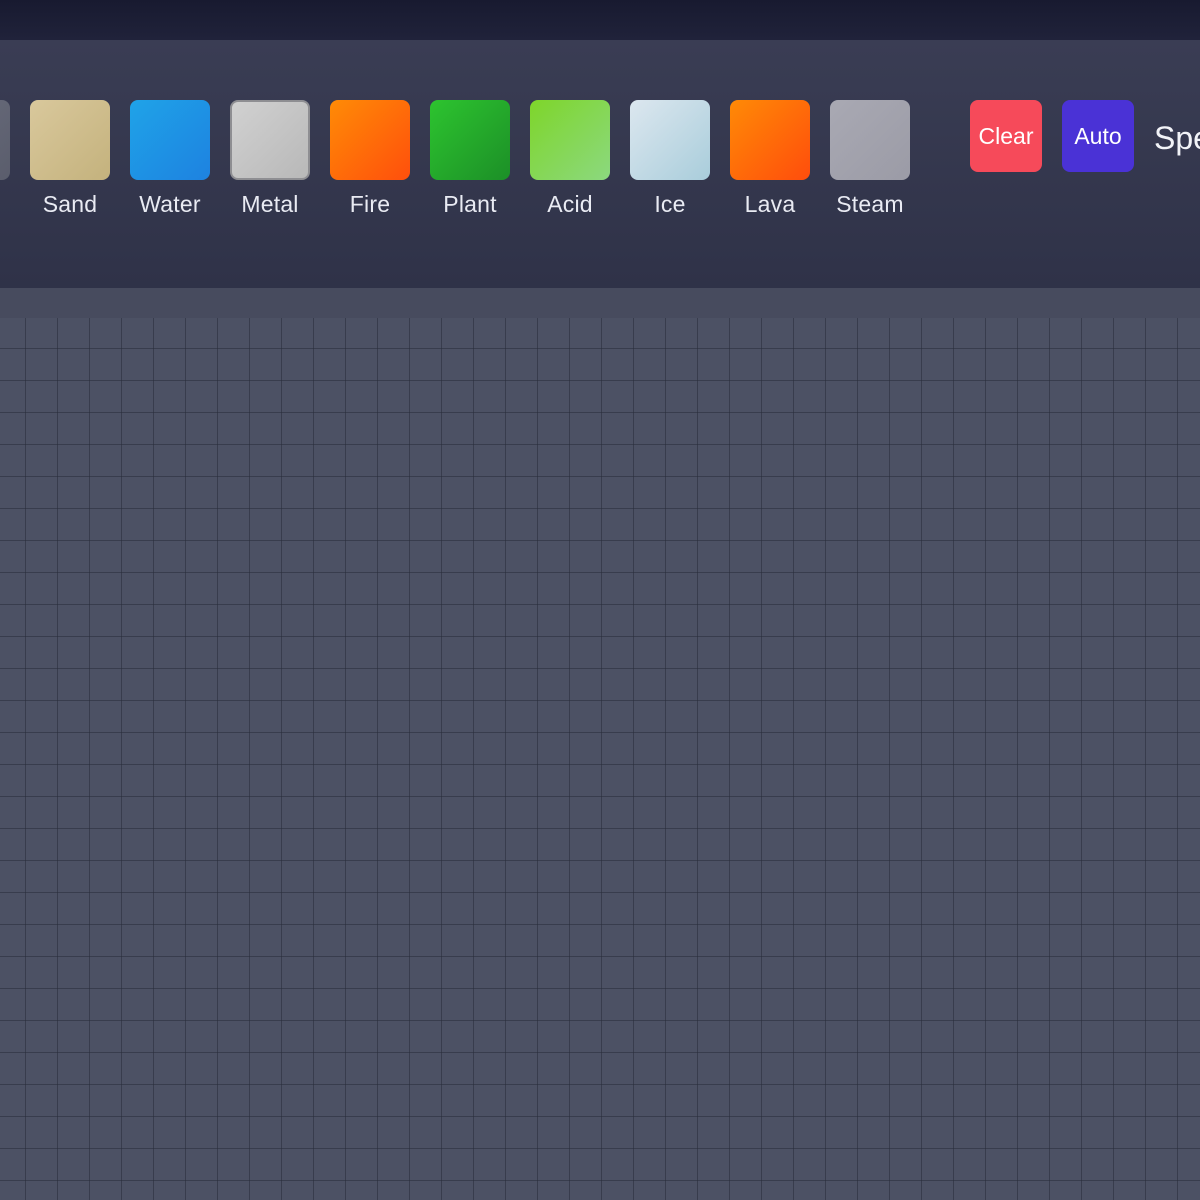 Image resolution: width=1200 pixels, height=1200 pixels. Describe the element at coordinates (1098, 136) in the screenshot. I see `auto-button: Auto` at that location.